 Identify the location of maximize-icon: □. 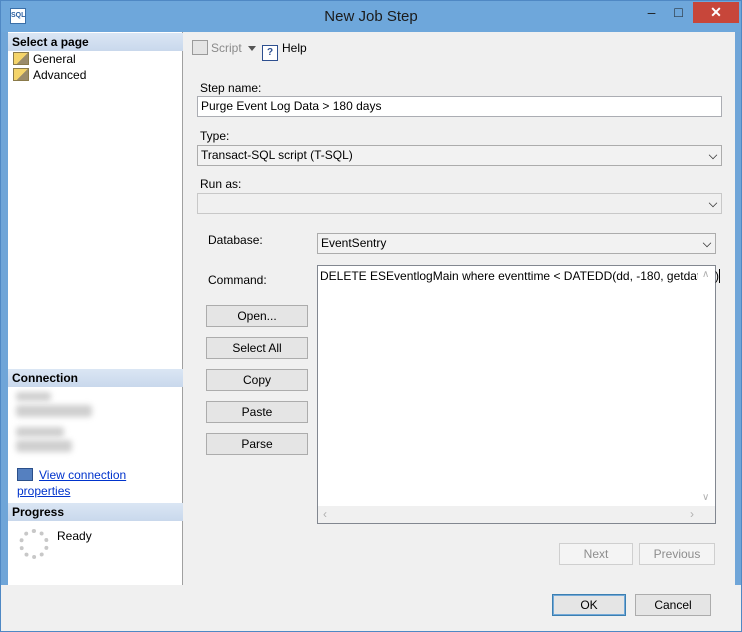
(678, 12).